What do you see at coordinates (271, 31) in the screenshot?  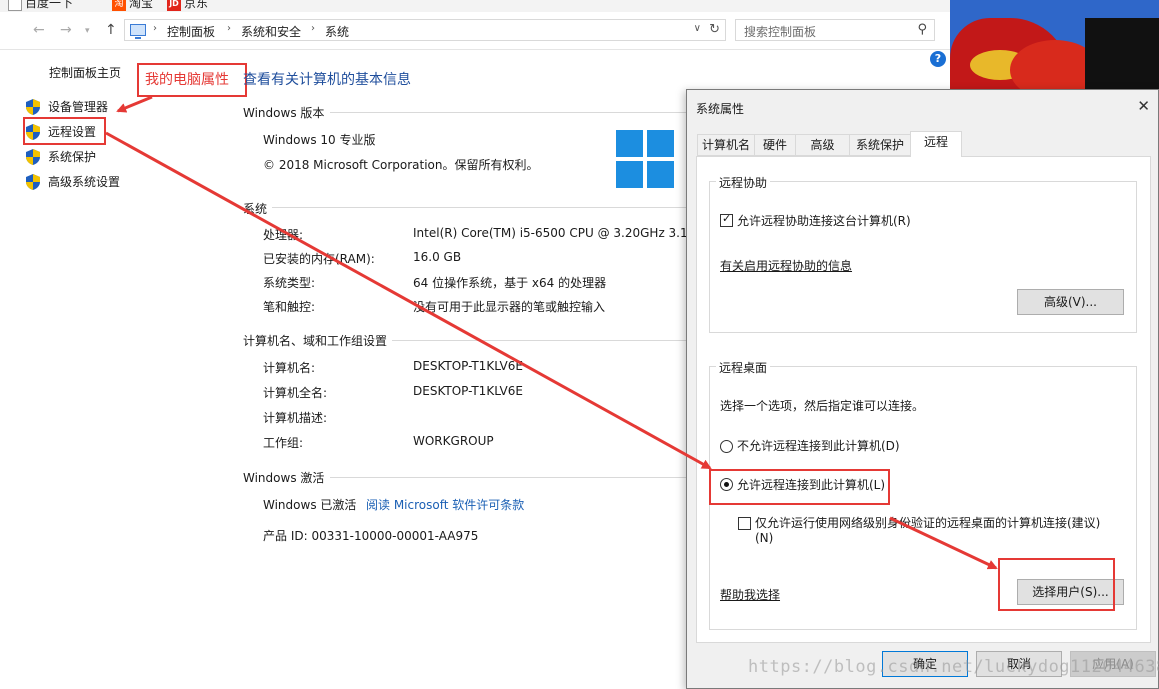 I see `breadcrumb-system-security: 系统和安全` at bounding box center [271, 31].